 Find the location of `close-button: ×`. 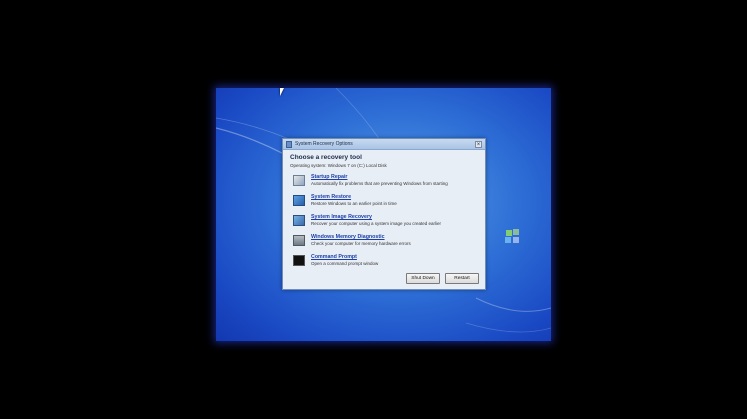

close-button: × is located at coordinates (478, 144).